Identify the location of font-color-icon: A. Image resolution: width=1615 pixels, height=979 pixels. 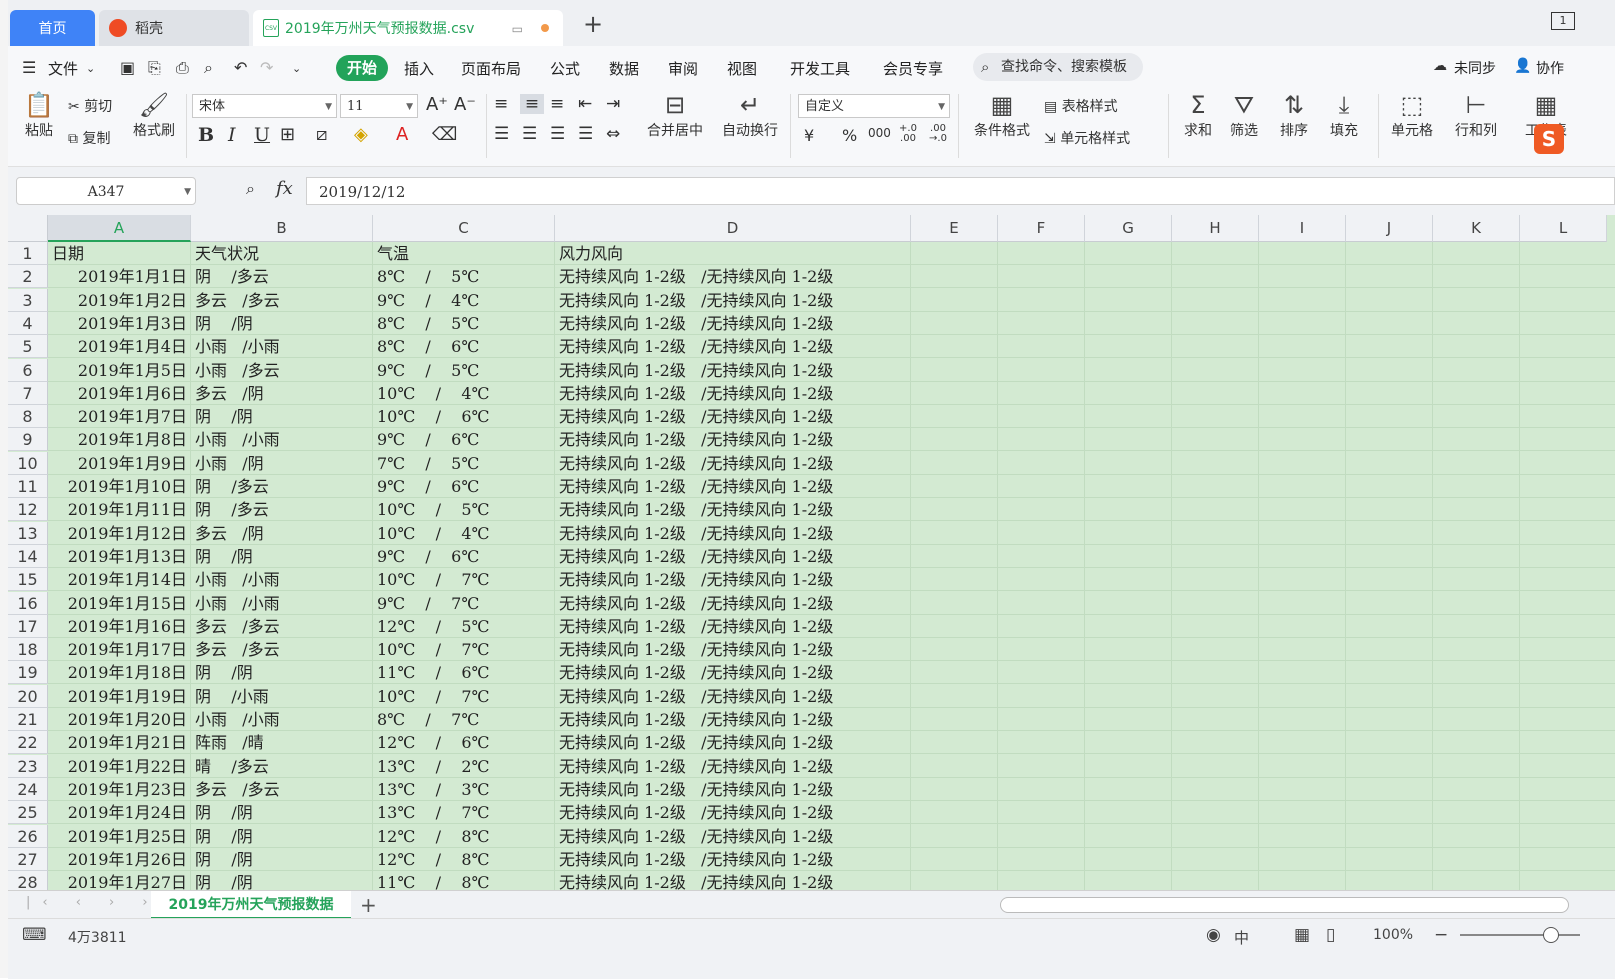
(402, 134).